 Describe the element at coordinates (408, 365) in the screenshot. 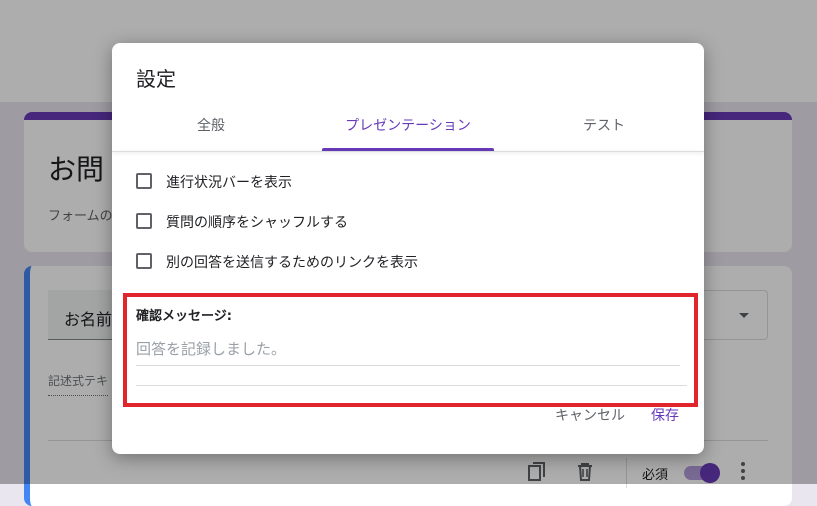

I see `input-underline` at that location.